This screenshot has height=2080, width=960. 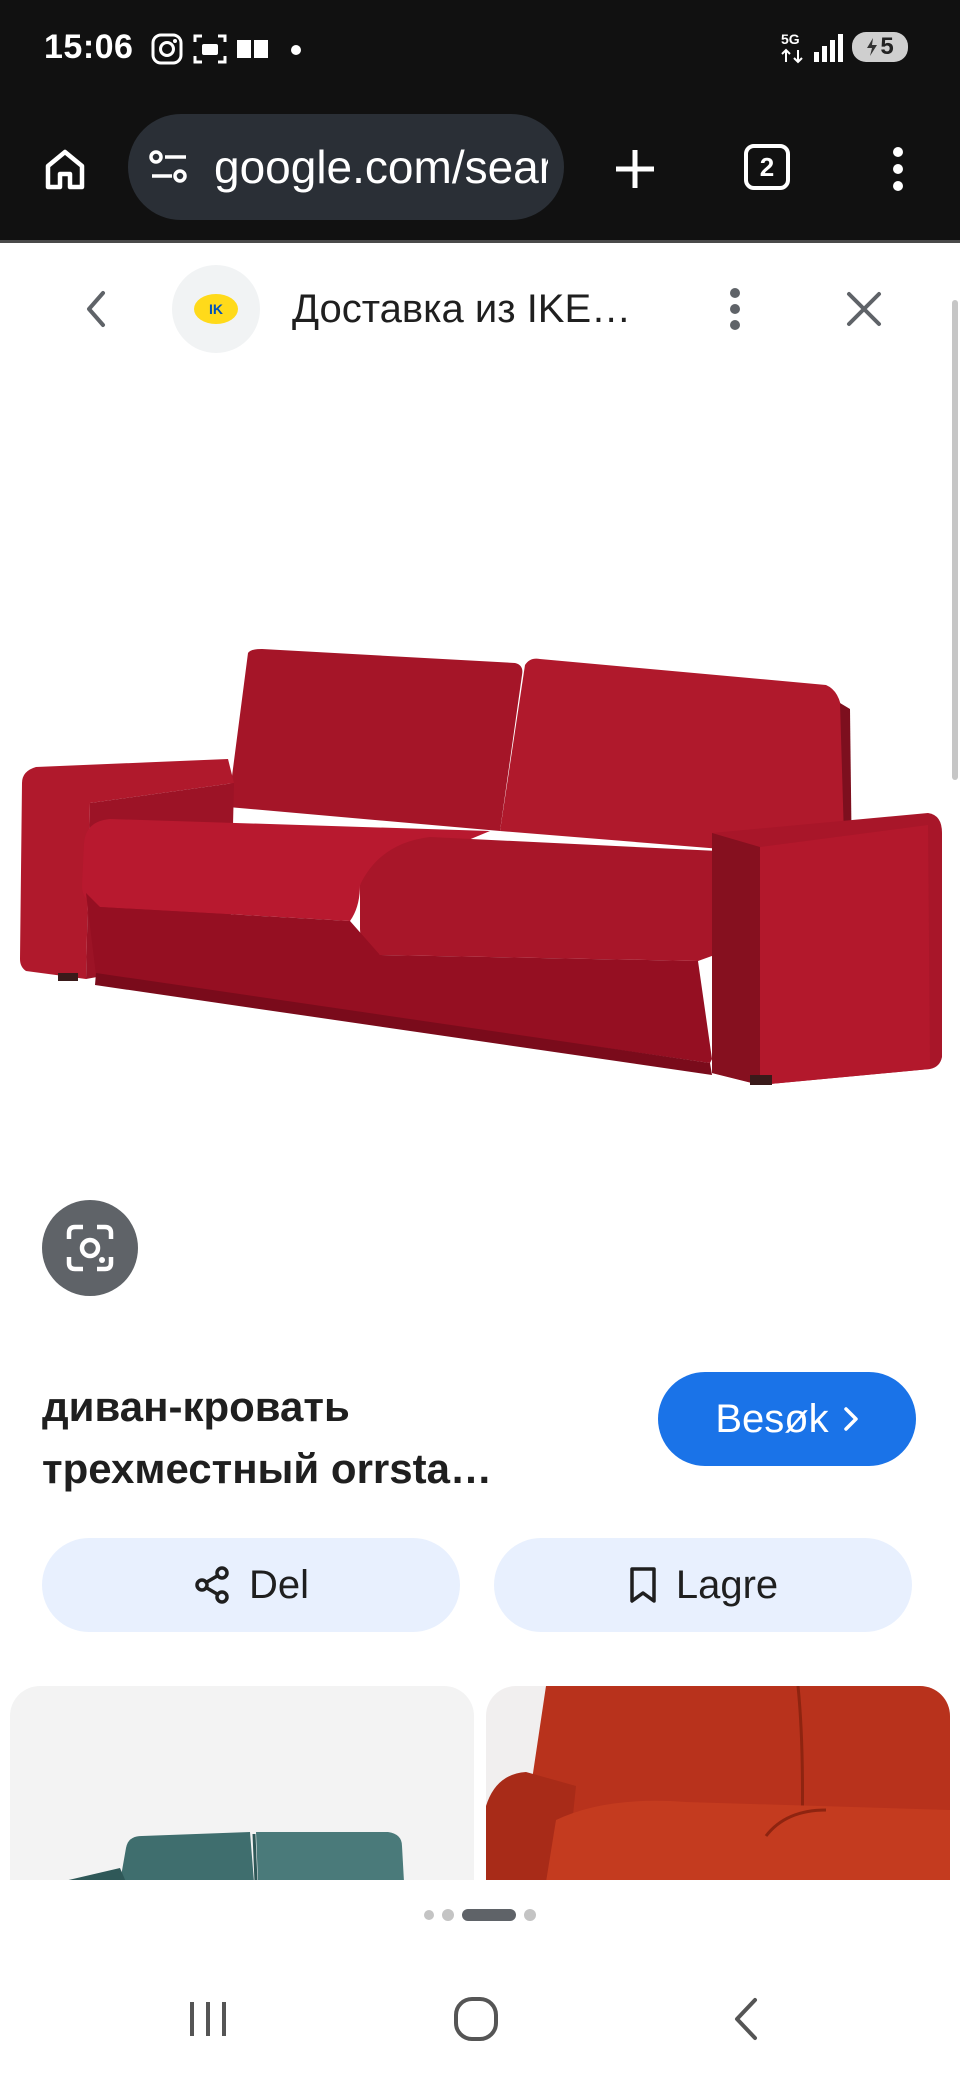 I want to click on network-label: 5G, so click(x=790, y=39).